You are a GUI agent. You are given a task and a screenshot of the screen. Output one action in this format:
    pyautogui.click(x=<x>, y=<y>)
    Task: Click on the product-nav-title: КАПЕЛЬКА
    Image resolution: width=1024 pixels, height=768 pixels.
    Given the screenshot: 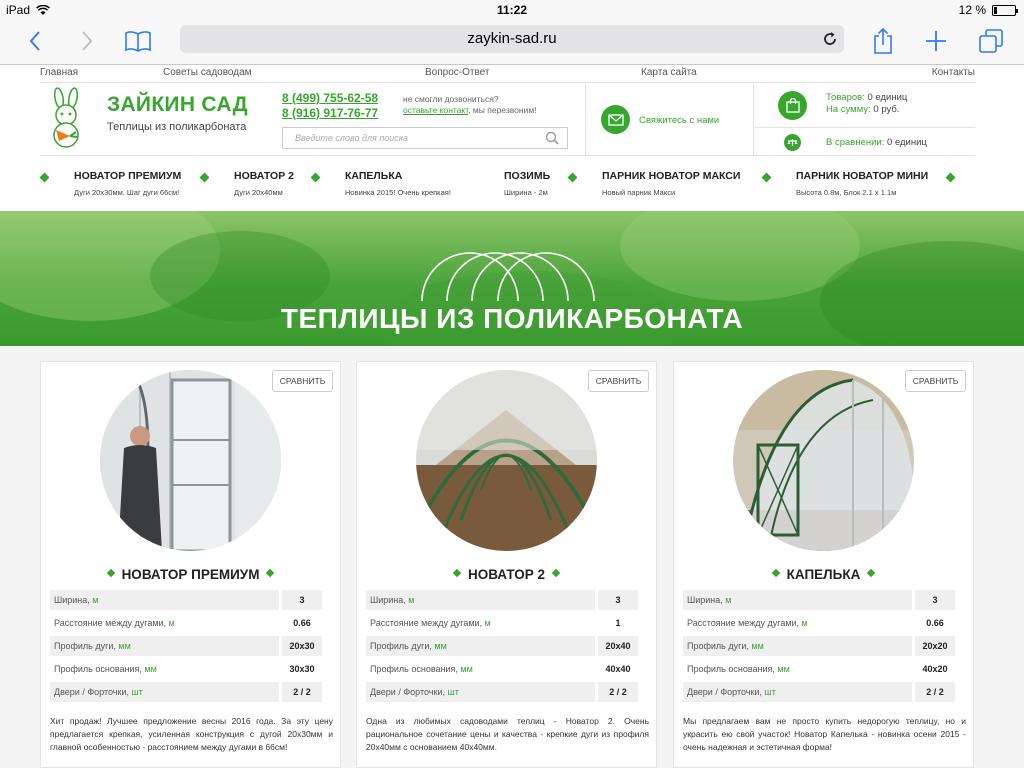 What is the action you would take?
    pyautogui.click(x=374, y=176)
    